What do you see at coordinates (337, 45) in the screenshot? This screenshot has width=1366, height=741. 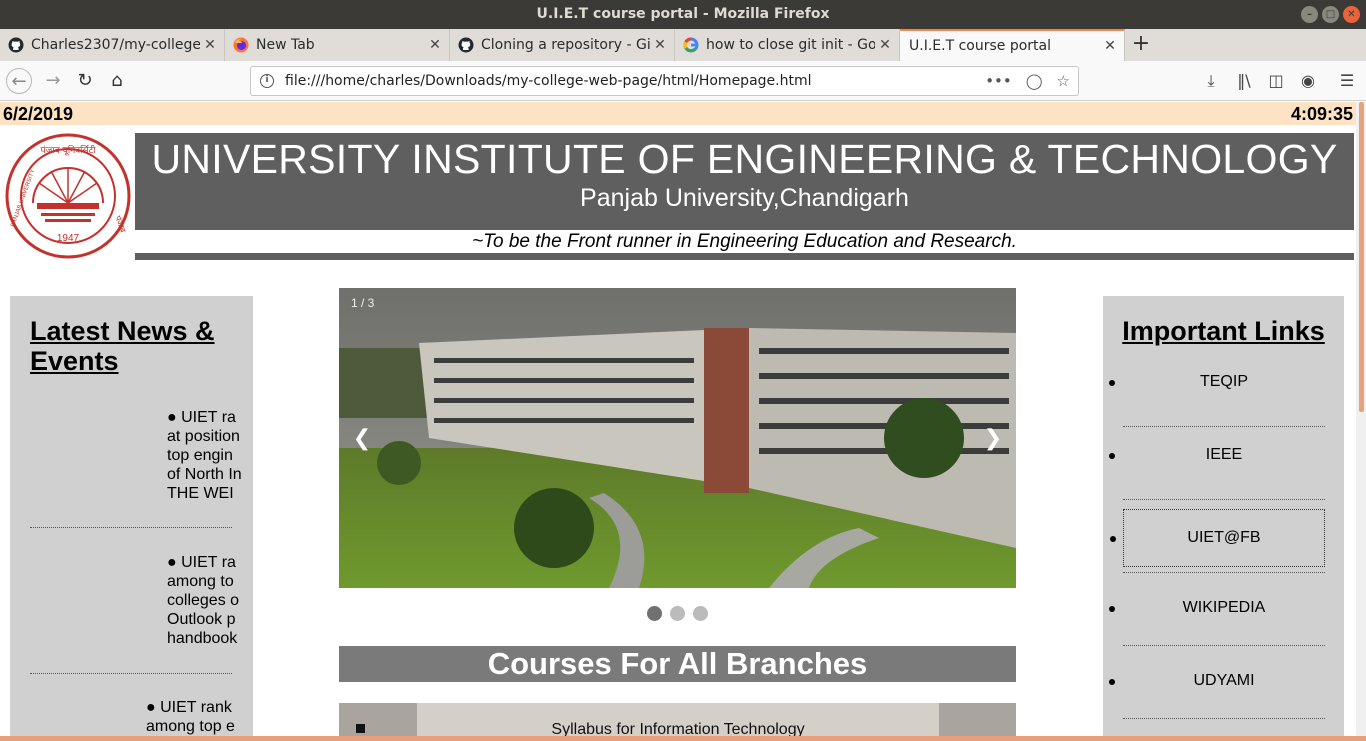 I see `tab-new-tab: New Tab ✕` at bounding box center [337, 45].